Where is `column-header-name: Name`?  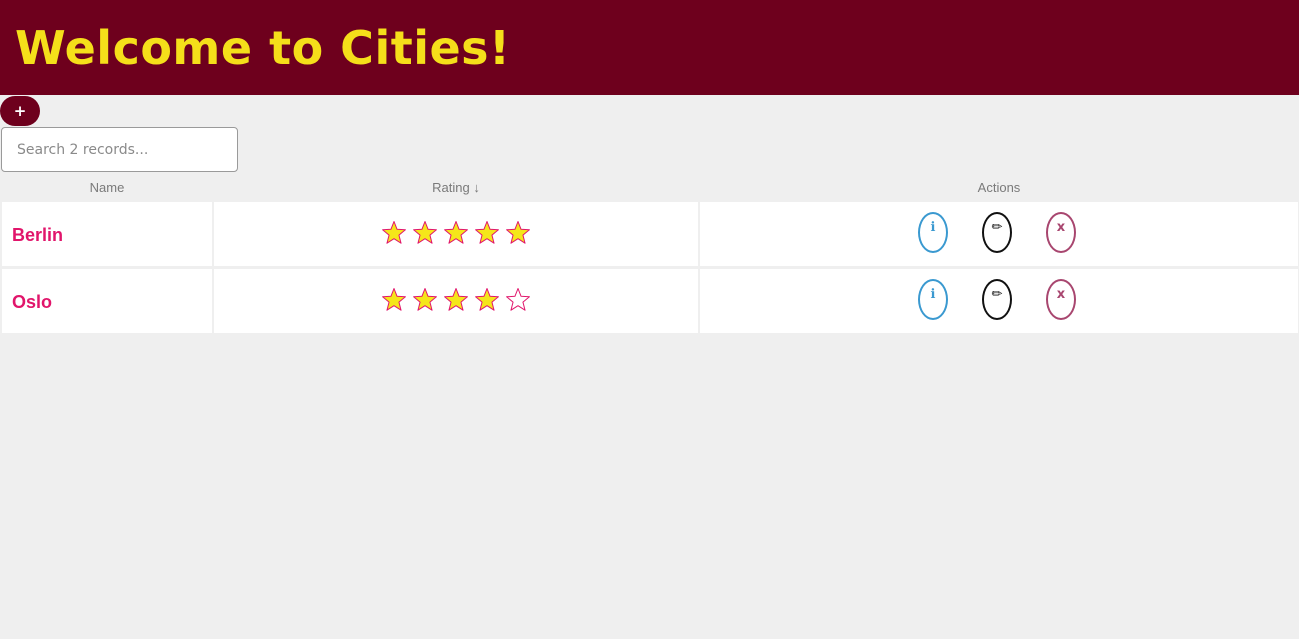
column-header-name: Name is located at coordinates (107, 188).